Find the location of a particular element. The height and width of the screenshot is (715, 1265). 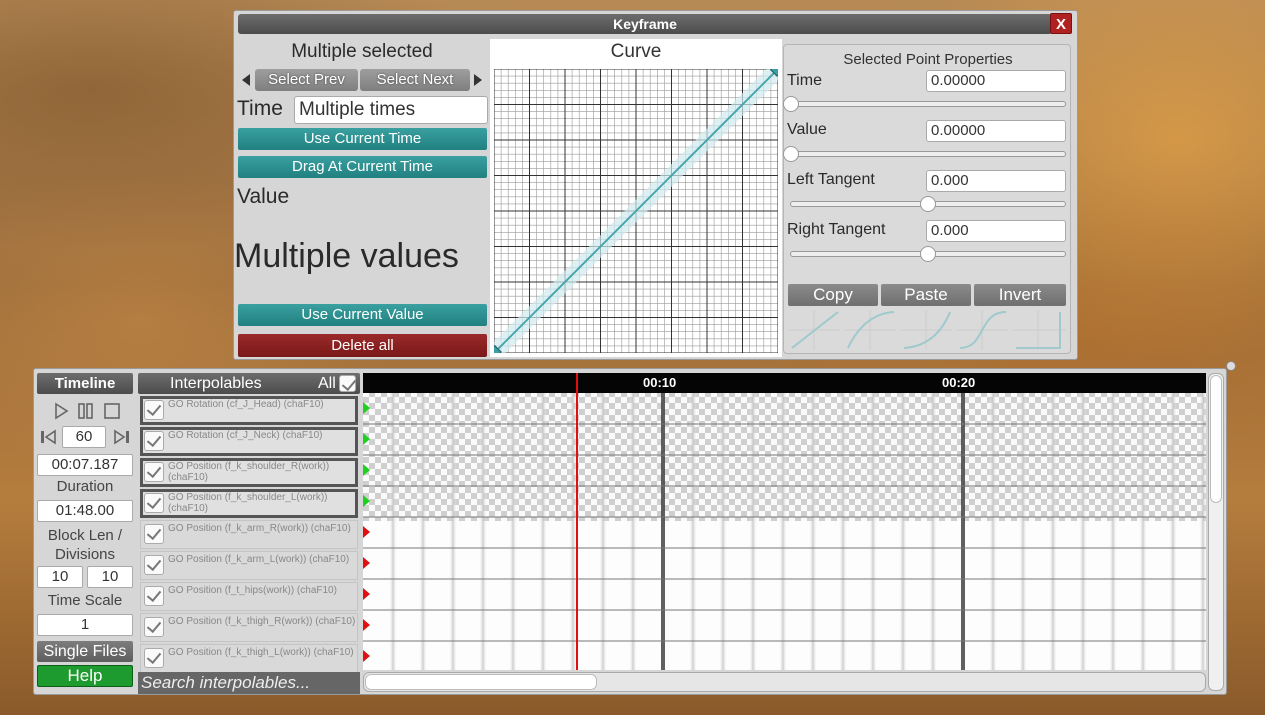

use-current-time-button: Use Current Time is located at coordinates (362, 139).